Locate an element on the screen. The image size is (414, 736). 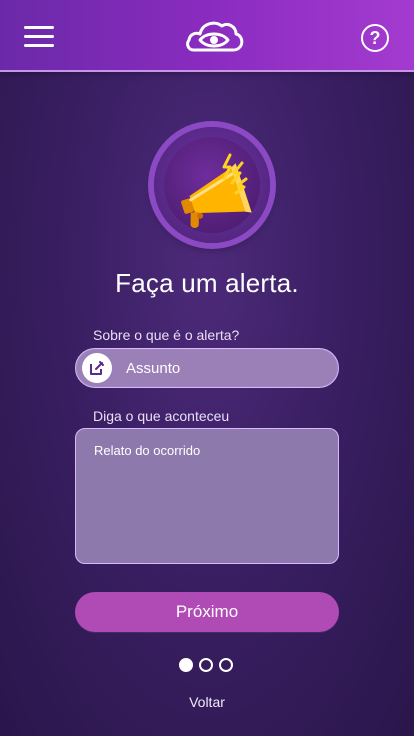
story-label: Diga o que aconteceu is located at coordinates (161, 416).